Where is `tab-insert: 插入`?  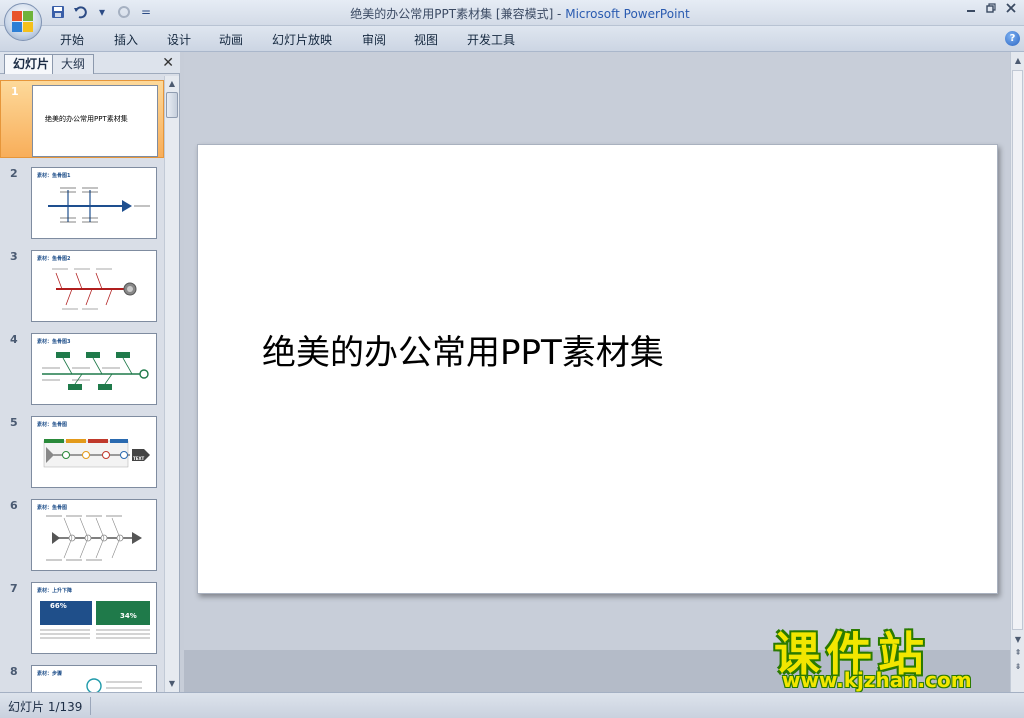
tab-insert: 插入 is located at coordinates (126, 39).